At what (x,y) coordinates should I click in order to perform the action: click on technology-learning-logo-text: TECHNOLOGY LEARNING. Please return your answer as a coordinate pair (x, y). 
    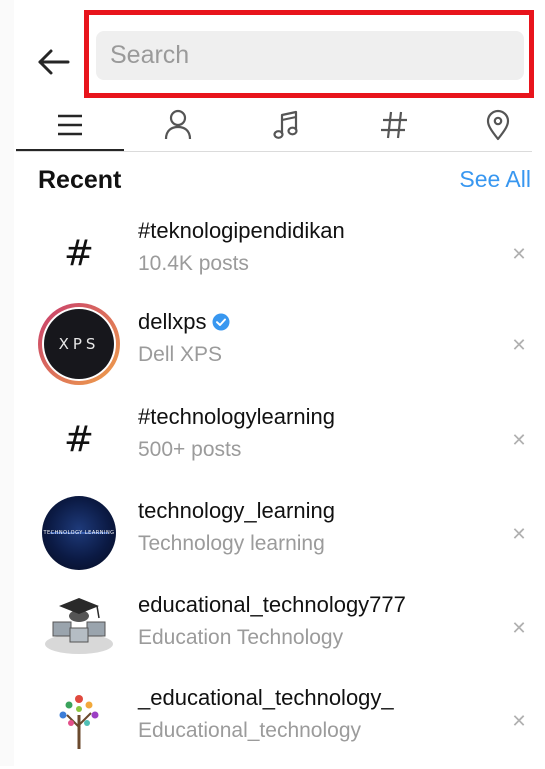
    Looking at the image, I should click on (79, 533).